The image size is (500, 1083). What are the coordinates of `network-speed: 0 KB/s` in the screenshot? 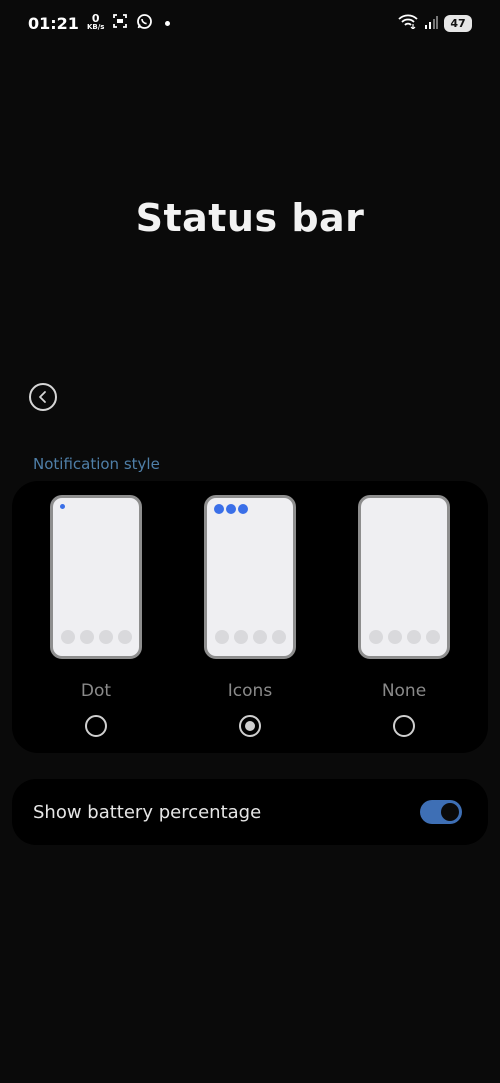 It's located at (95, 21).